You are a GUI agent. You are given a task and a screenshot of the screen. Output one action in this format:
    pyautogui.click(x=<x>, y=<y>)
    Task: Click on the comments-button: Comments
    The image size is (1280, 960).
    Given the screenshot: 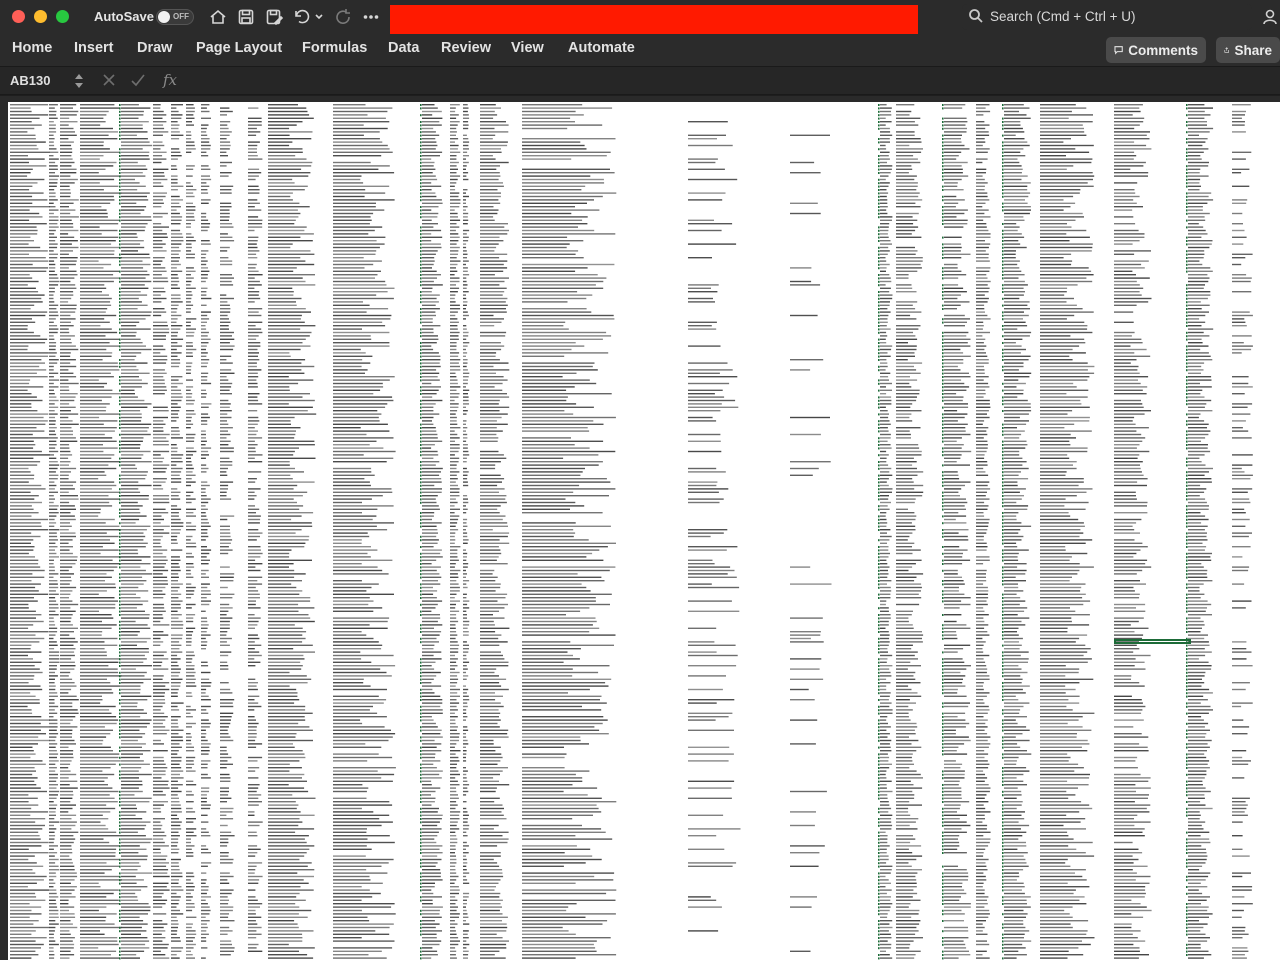 What is the action you would take?
    pyautogui.click(x=1156, y=50)
    